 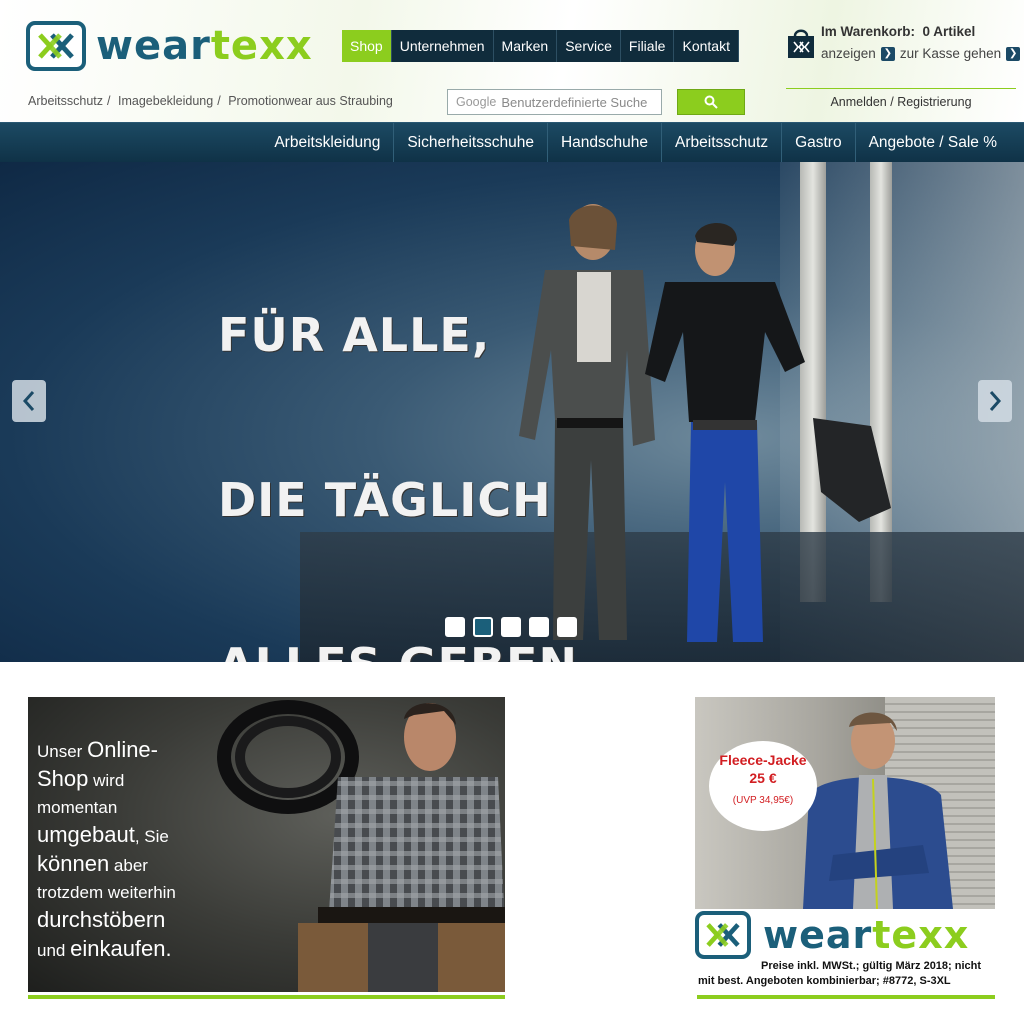 I want to click on slider-dot-2-active, so click(x=483, y=627).